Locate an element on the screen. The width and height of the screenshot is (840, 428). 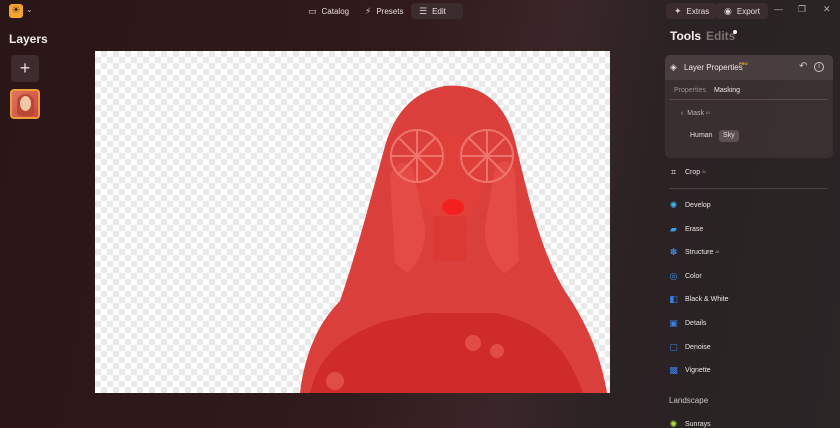
mask-chip-sky: Sky is located at coordinates (729, 136).